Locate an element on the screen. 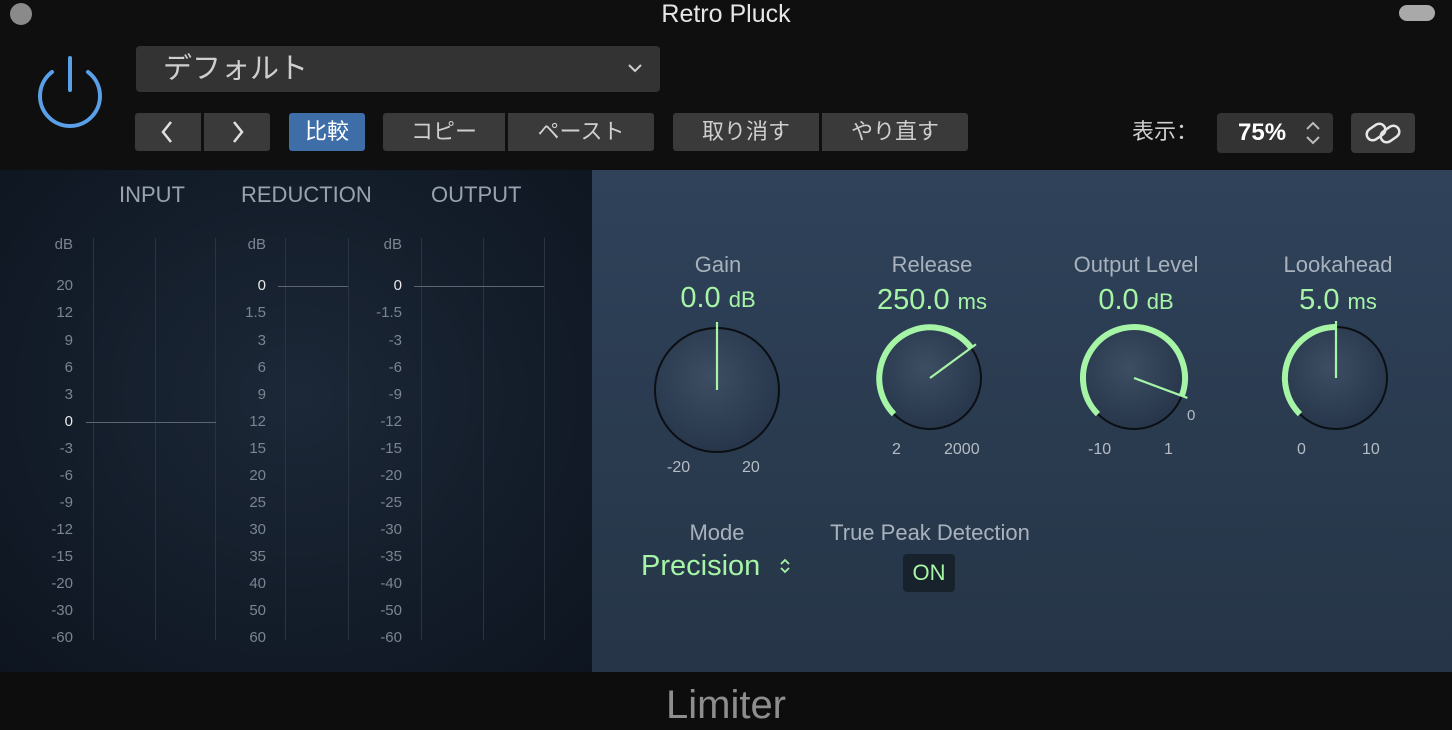  mode-label: Mode is located at coordinates (717, 532).